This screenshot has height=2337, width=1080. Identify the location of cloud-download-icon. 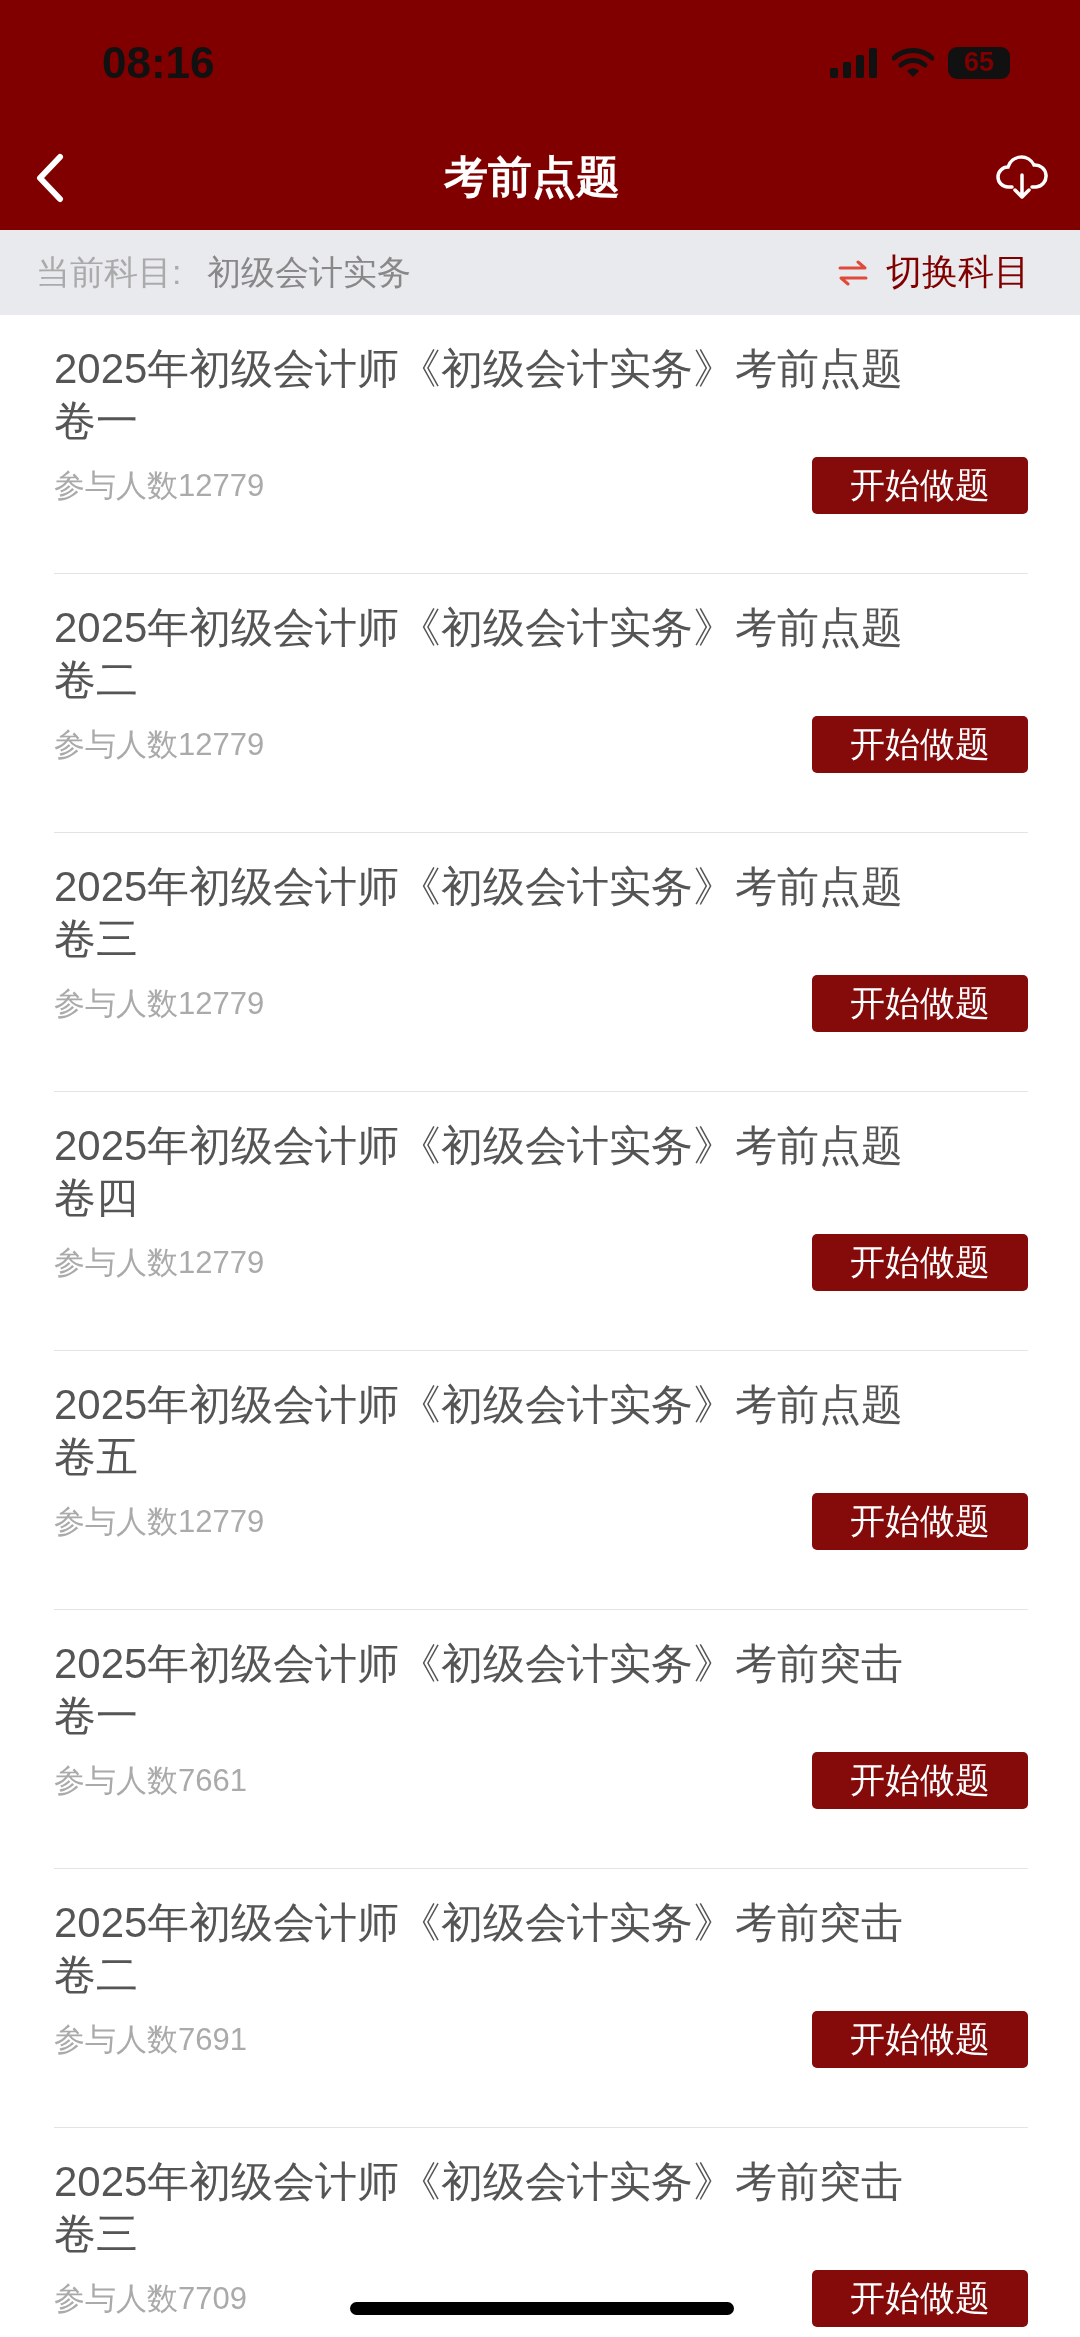
(1022, 177).